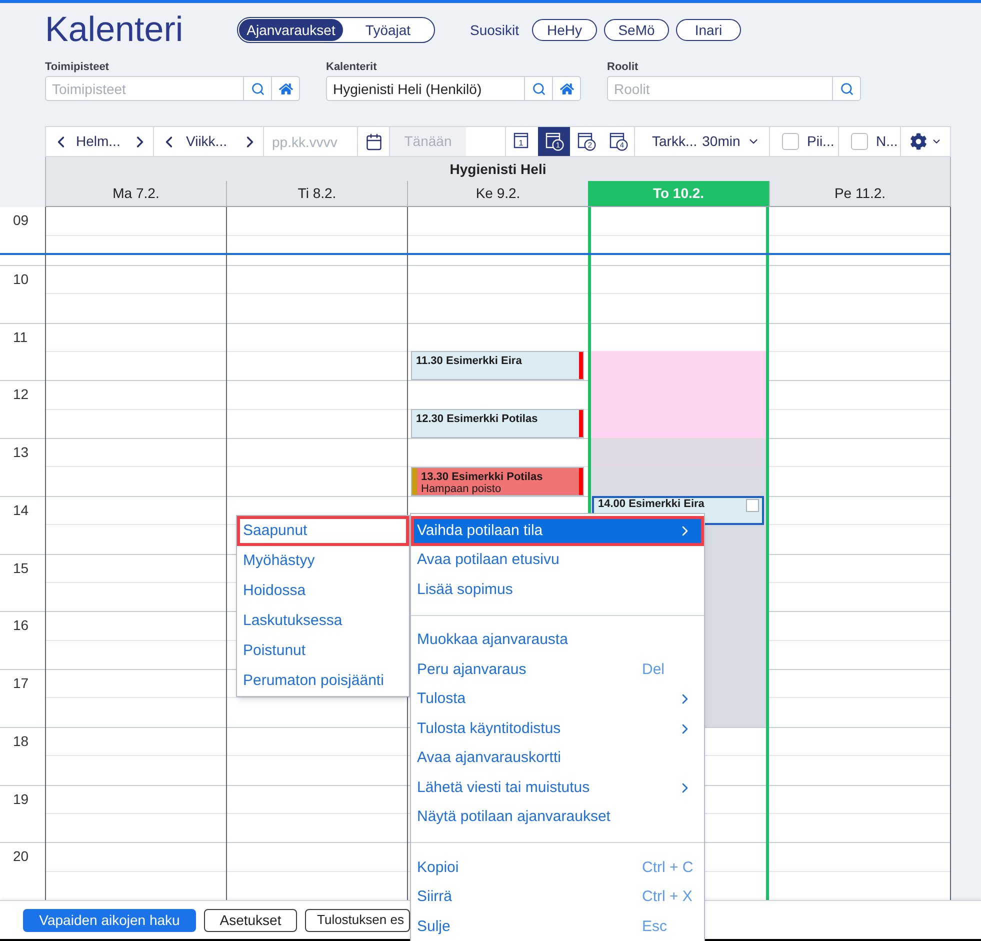  What do you see at coordinates (357, 920) in the screenshot?
I see `footer-button: Tulostuksen es` at bounding box center [357, 920].